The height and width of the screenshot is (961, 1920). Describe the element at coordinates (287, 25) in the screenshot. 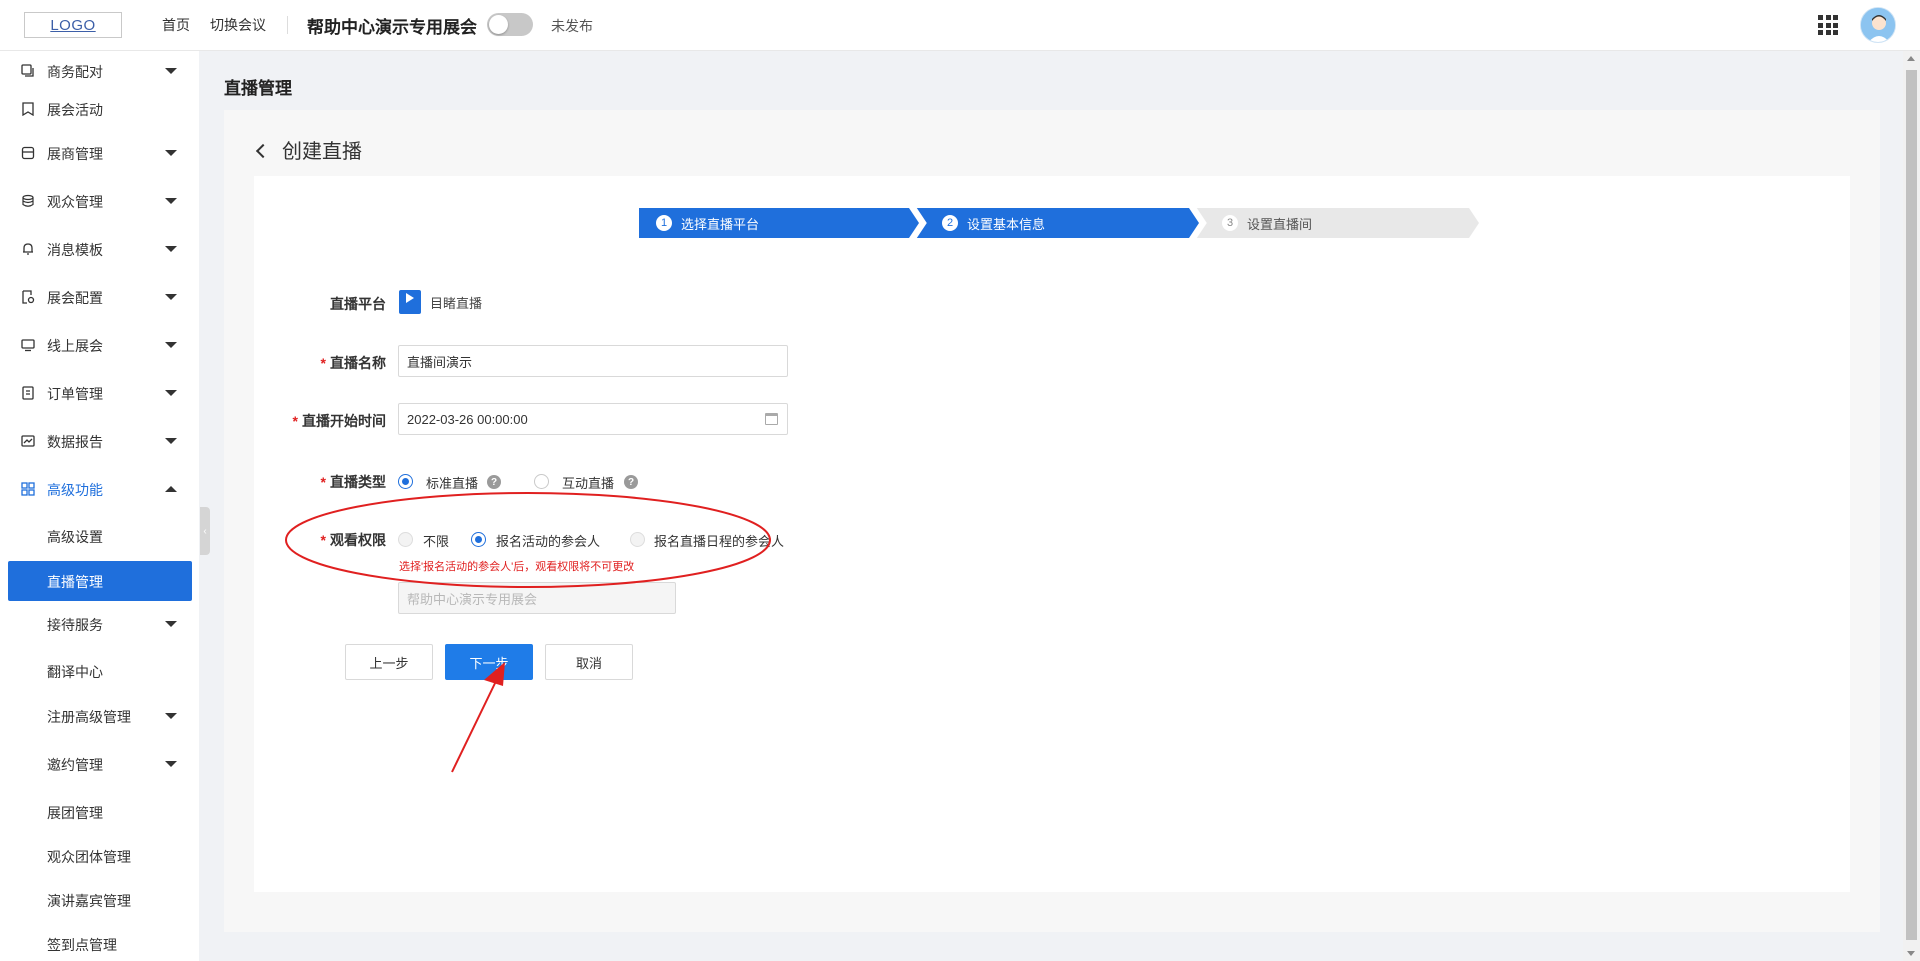

I see `nav-divider` at that location.